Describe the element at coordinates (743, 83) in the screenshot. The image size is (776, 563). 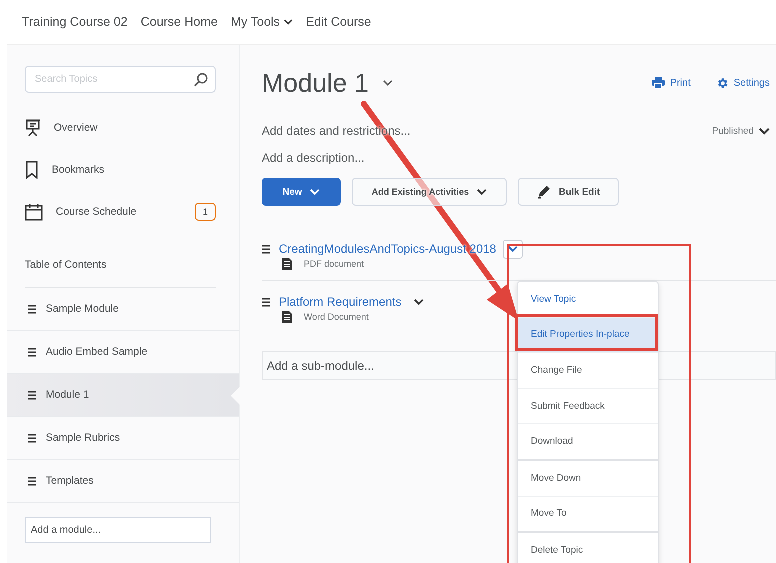
I see `toolbar-link: Settings` at that location.